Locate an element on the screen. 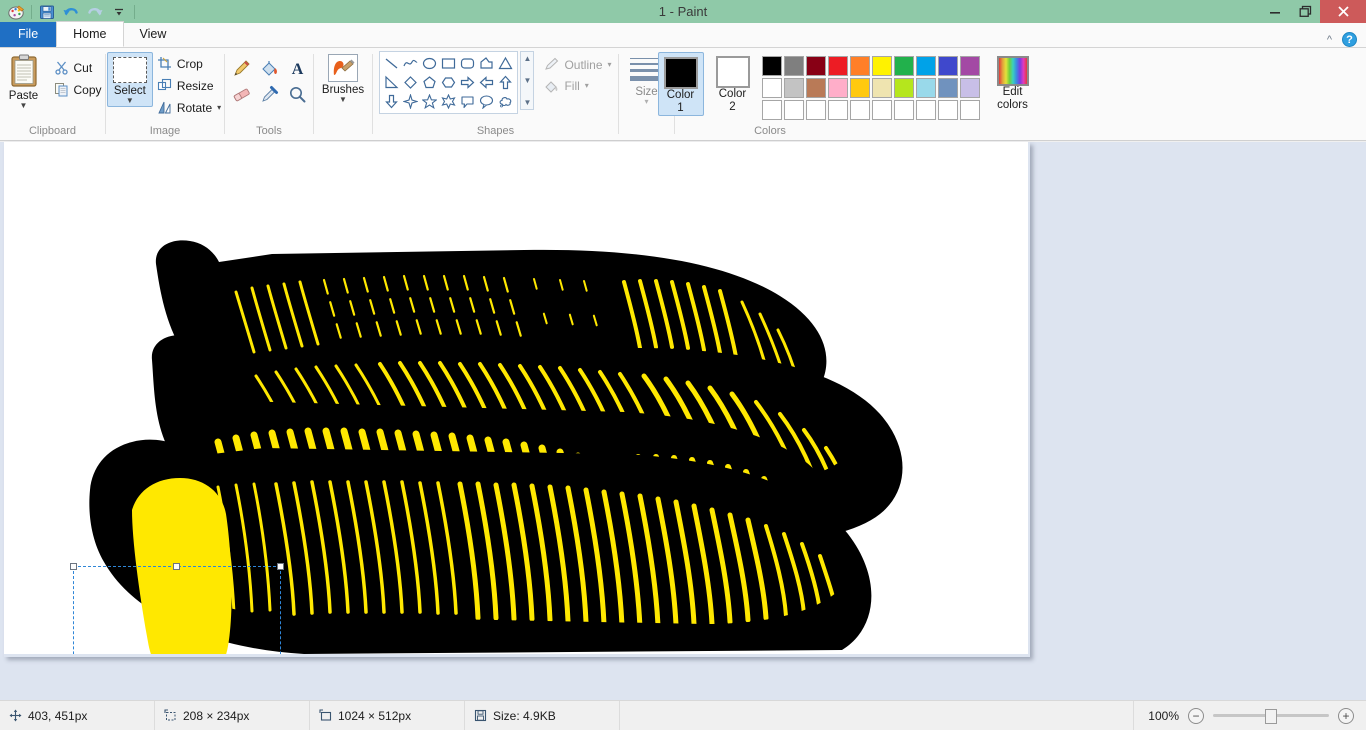 This screenshot has height=730, width=1366. pencil-icon is located at coordinates (241, 68).